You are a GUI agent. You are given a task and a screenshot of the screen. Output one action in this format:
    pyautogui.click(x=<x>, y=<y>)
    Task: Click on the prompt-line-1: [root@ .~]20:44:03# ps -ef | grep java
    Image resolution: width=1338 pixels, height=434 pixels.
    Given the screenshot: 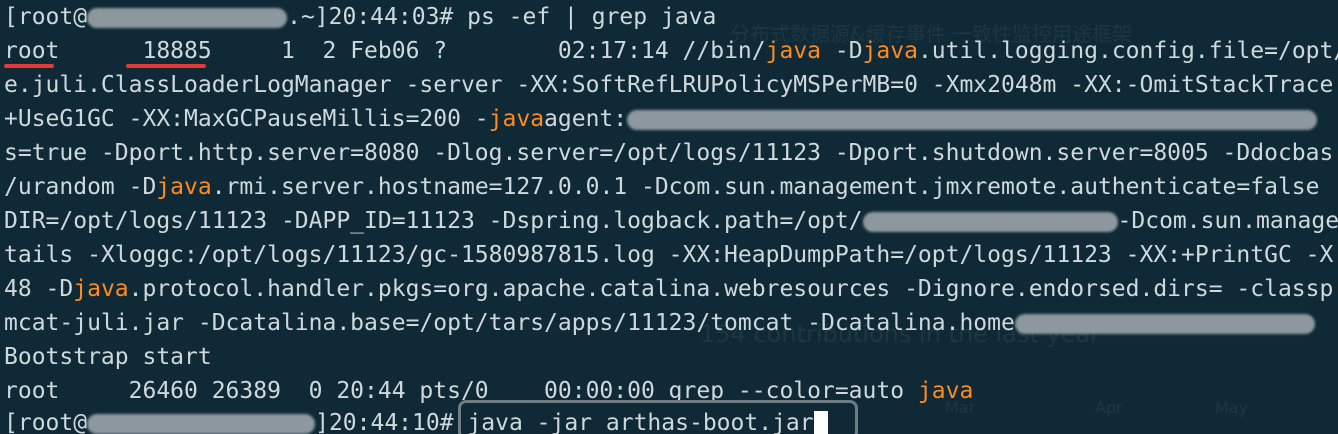 What is the action you would take?
    pyautogui.click(x=360, y=17)
    